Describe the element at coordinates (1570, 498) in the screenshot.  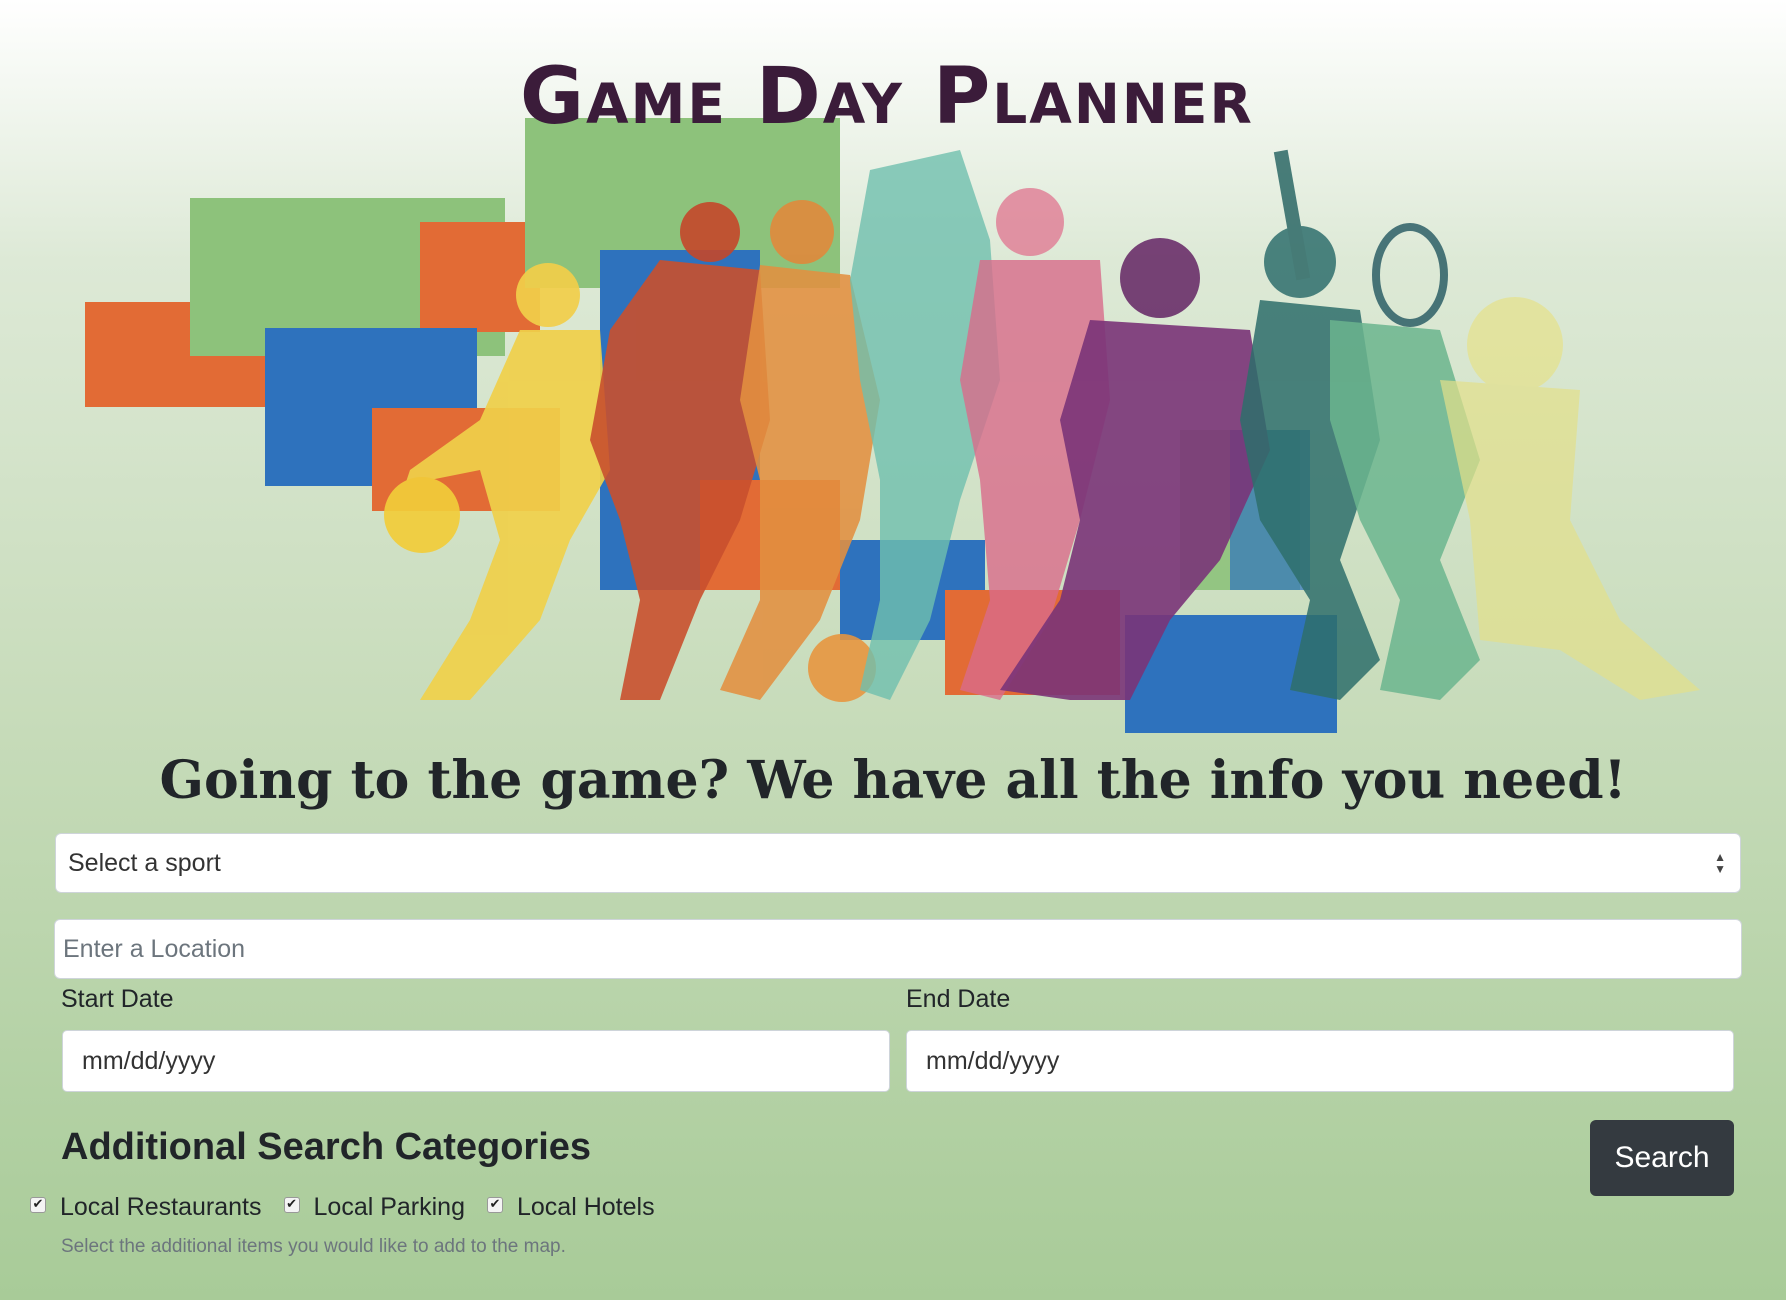
I see `athlete-hockey-yellow` at that location.